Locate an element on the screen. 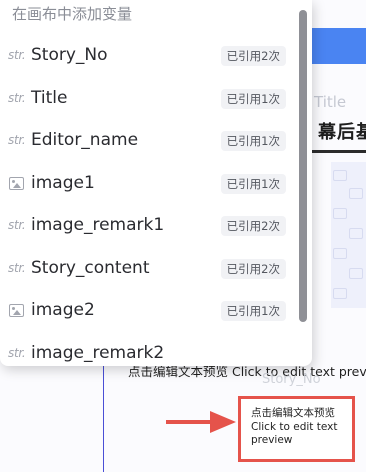  annotation-arrow-icon is located at coordinates (201, 422).